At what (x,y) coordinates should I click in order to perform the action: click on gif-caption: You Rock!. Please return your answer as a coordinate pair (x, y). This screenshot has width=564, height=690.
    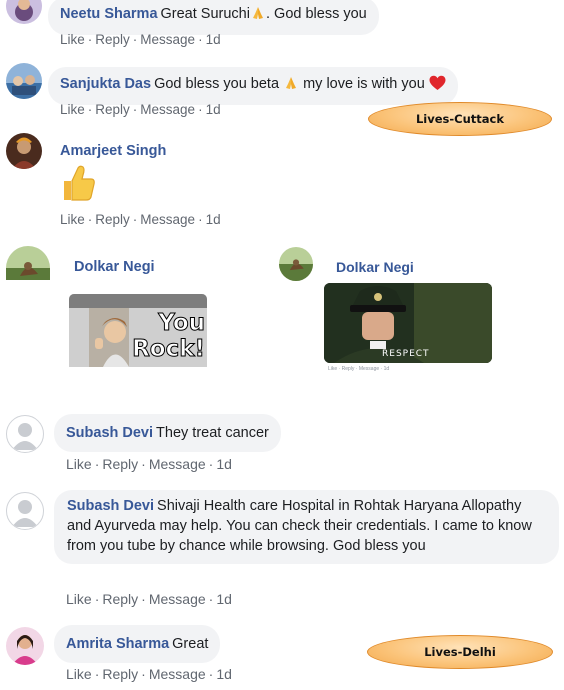
    Looking at the image, I should click on (169, 336).